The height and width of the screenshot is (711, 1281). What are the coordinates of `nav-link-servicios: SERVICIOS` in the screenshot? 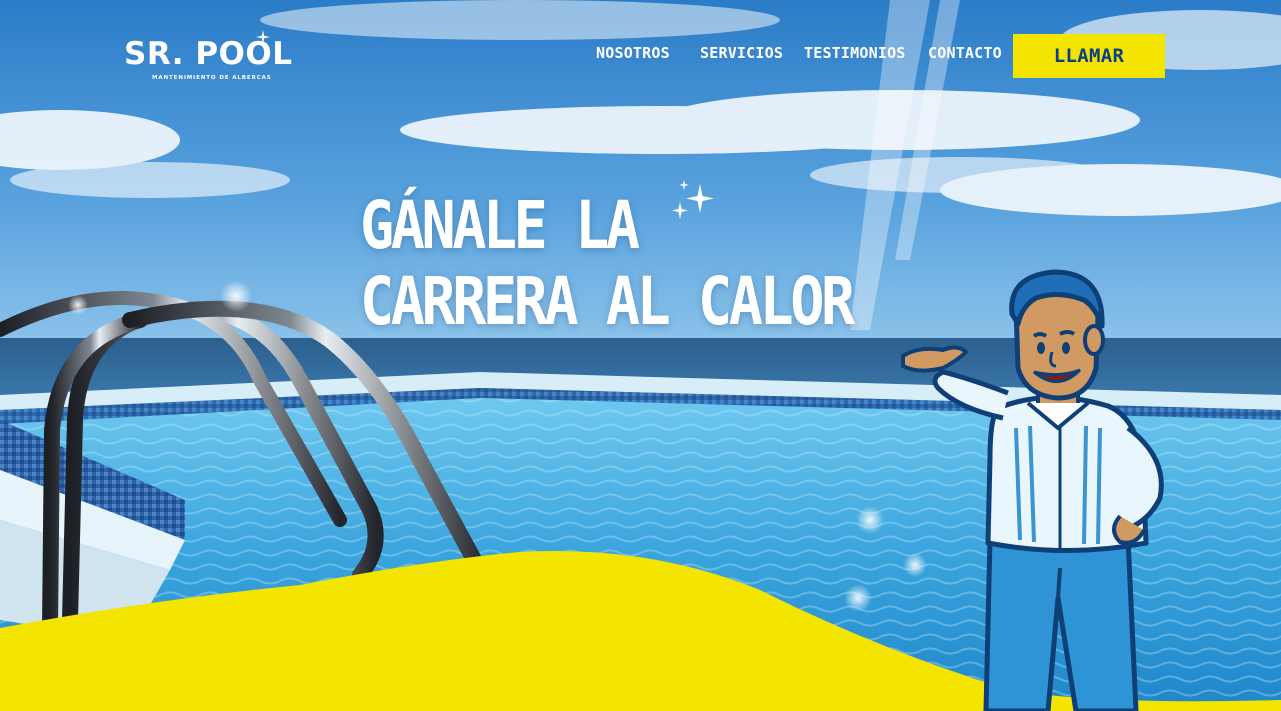 It's located at (741, 53).